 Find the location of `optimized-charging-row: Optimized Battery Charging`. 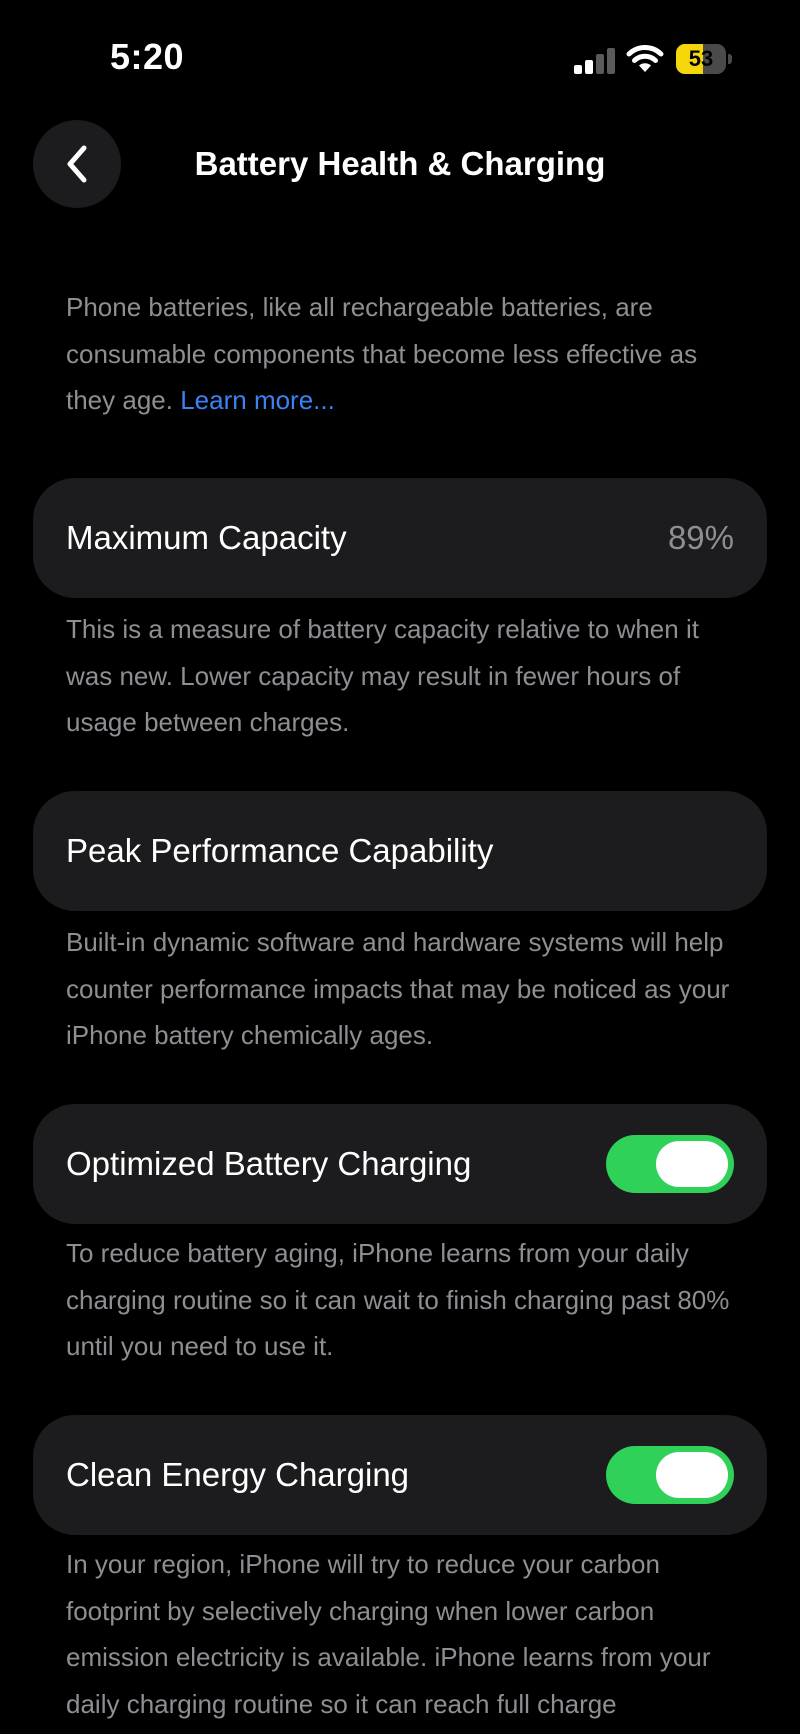

optimized-charging-row: Optimized Battery Charging is located at coordinates (400, 1164).